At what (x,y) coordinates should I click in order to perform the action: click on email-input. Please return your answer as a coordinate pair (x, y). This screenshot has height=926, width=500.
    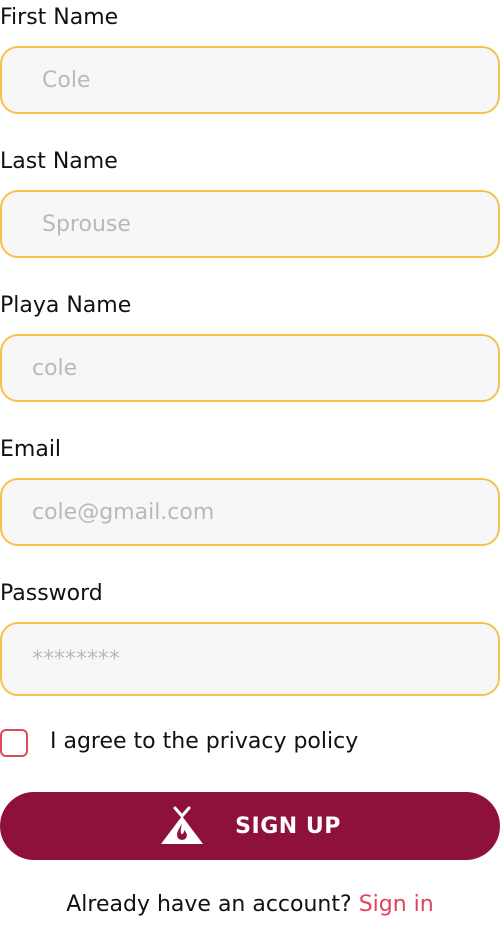
    Looking at the image, I should click on (250, 512).